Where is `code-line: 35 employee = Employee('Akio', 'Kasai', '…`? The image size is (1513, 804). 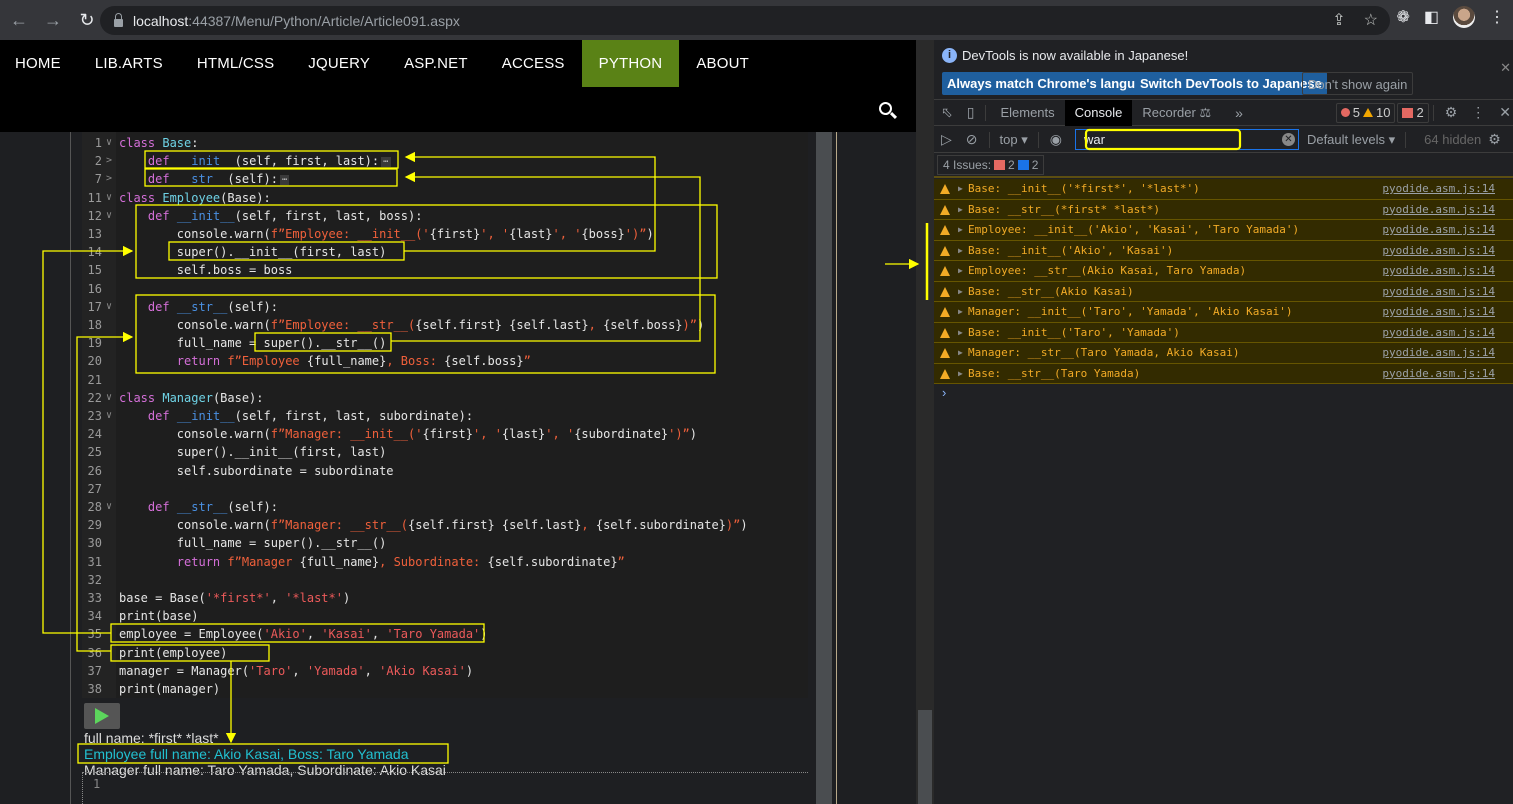
code-line: 35 employee = Employee('Akio', 'Kasai', '… is located at coordinates (445, 634).